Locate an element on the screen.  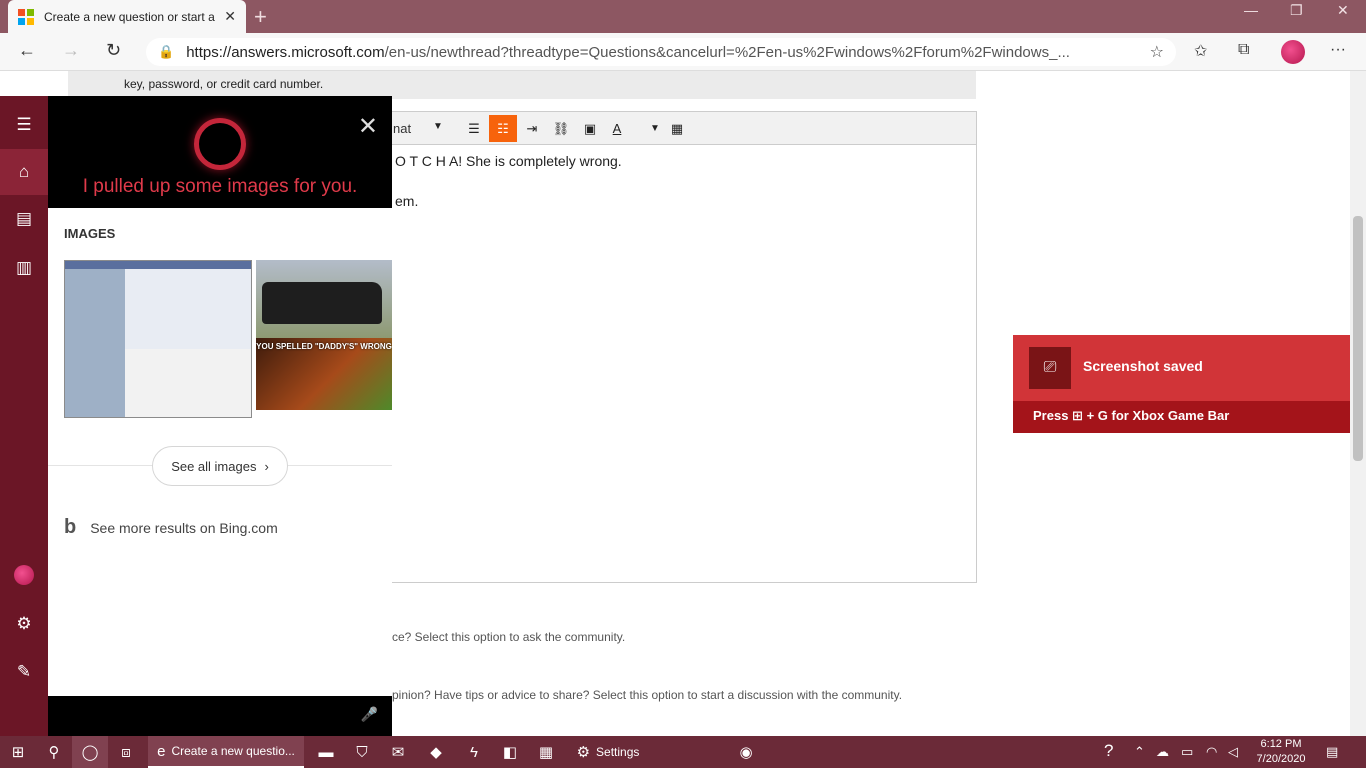
image-icon: ▣ is located at coordinates (590, 128).